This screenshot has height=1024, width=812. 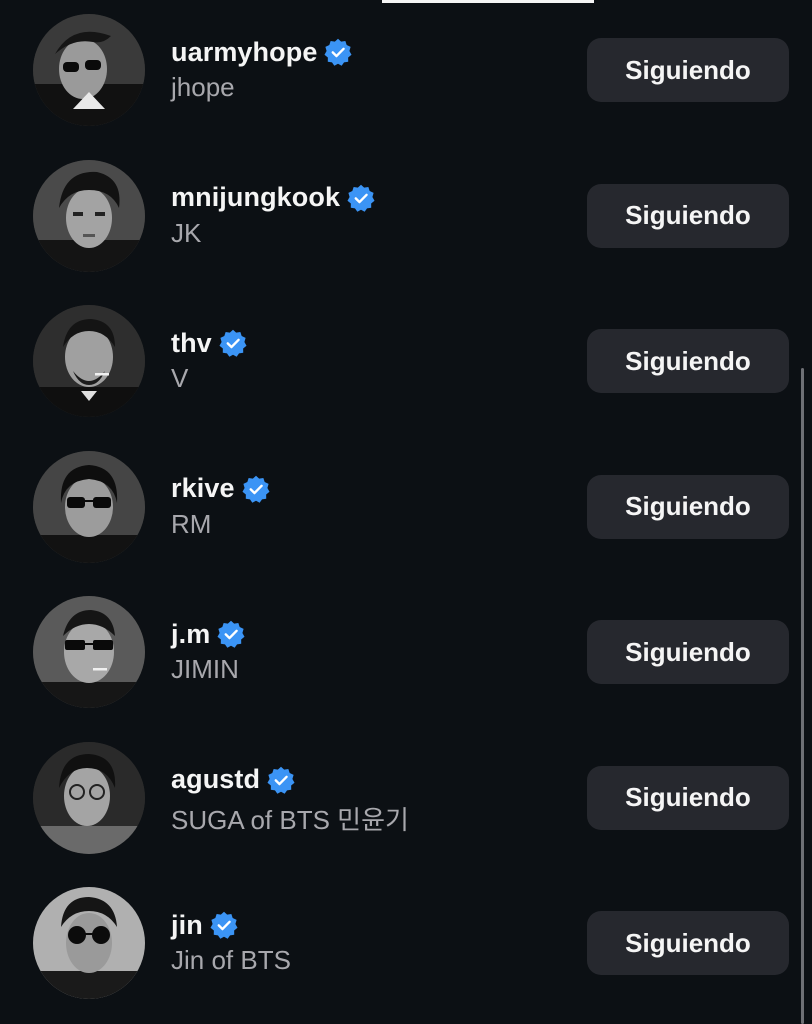 I want to click on list-item: jin Jin of BTS Siguiendo, so click(x=406, y=946).